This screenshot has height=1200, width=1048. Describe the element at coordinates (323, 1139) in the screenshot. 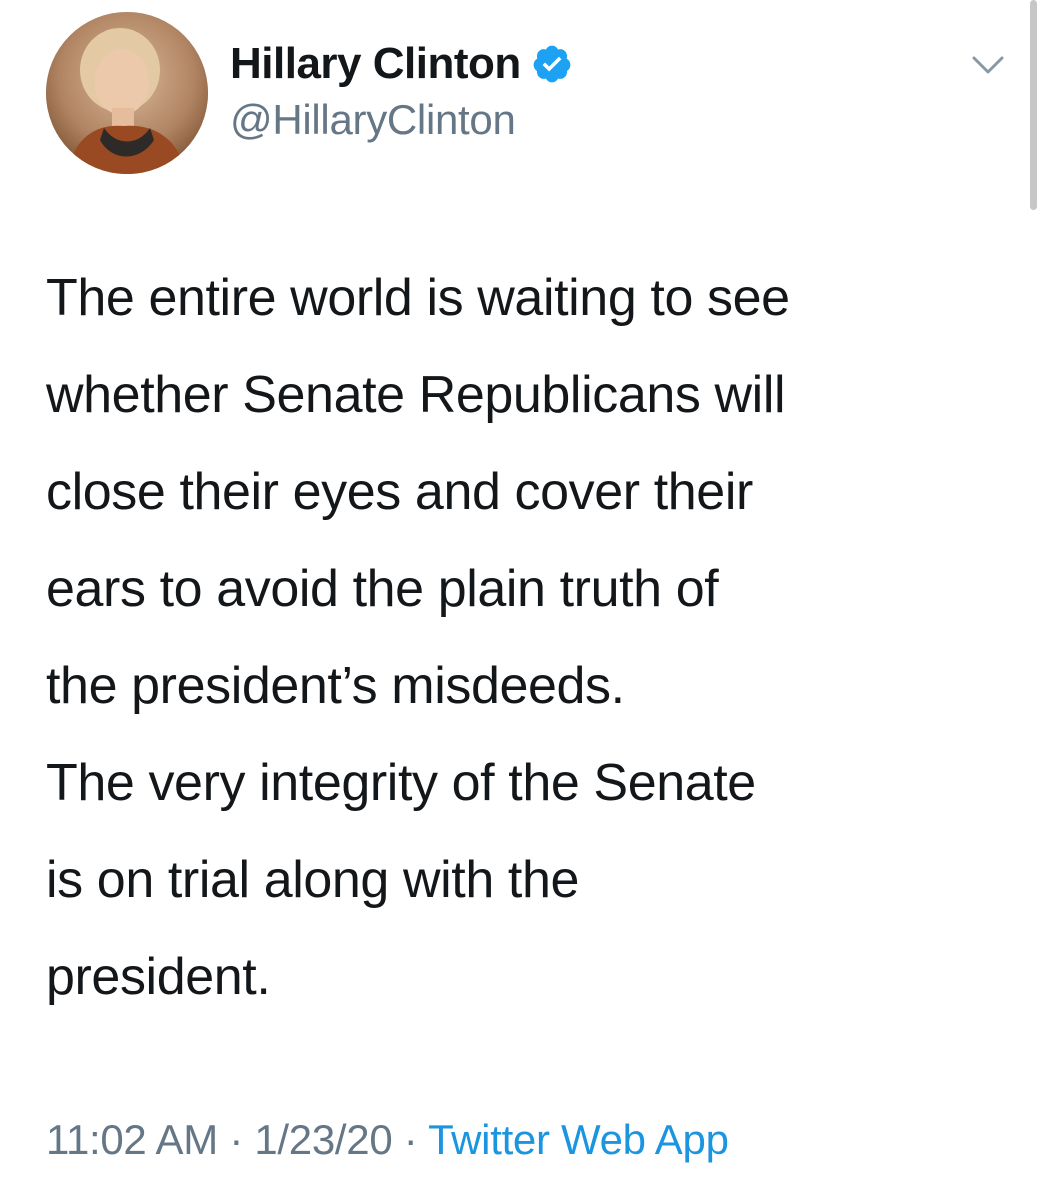

I see `tweet-date: 1/23/20` at that location.